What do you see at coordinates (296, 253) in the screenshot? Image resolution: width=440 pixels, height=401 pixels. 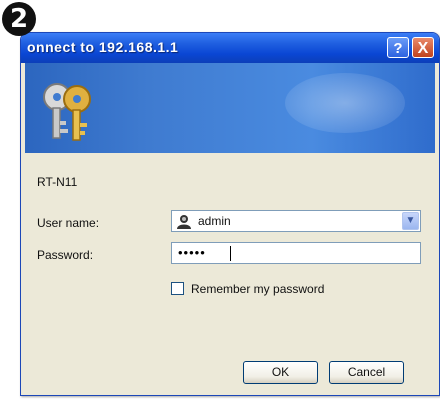 I see `password-field: •••••` at bounding box center [296, 253].